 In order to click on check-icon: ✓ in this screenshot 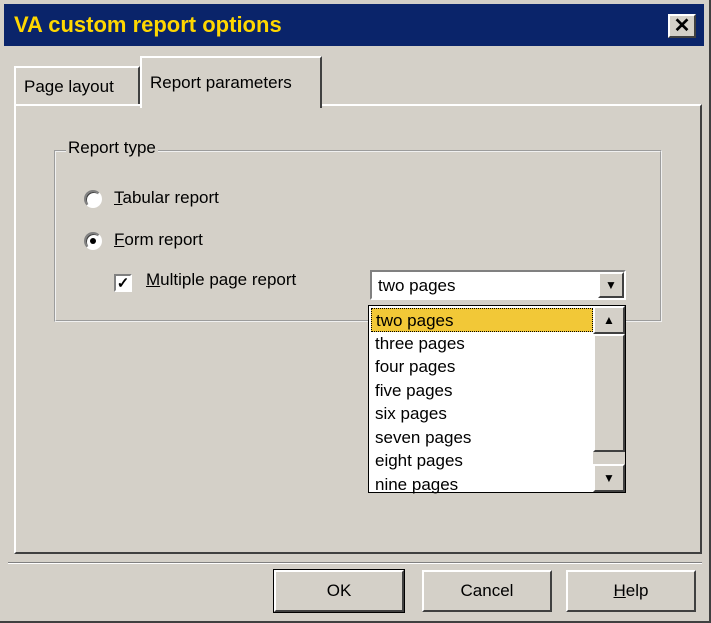, I will do `click(123, 283)`.